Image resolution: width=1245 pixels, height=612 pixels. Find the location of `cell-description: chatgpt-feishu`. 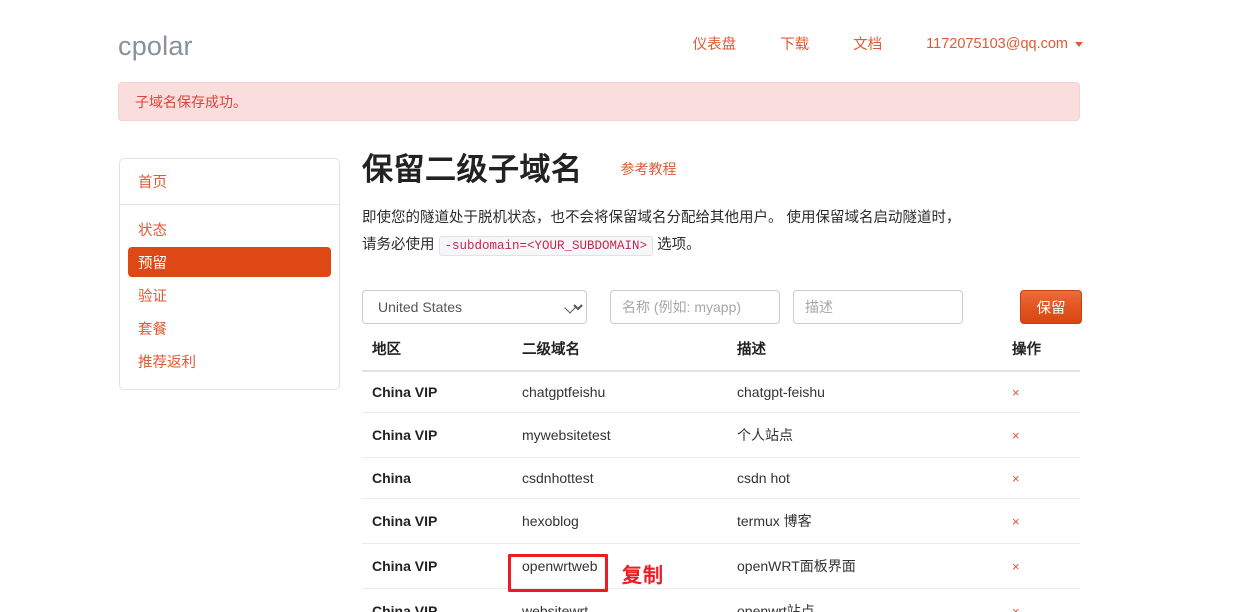

cell-description: chatgpt-feishu is located at coordinates (874, 392).